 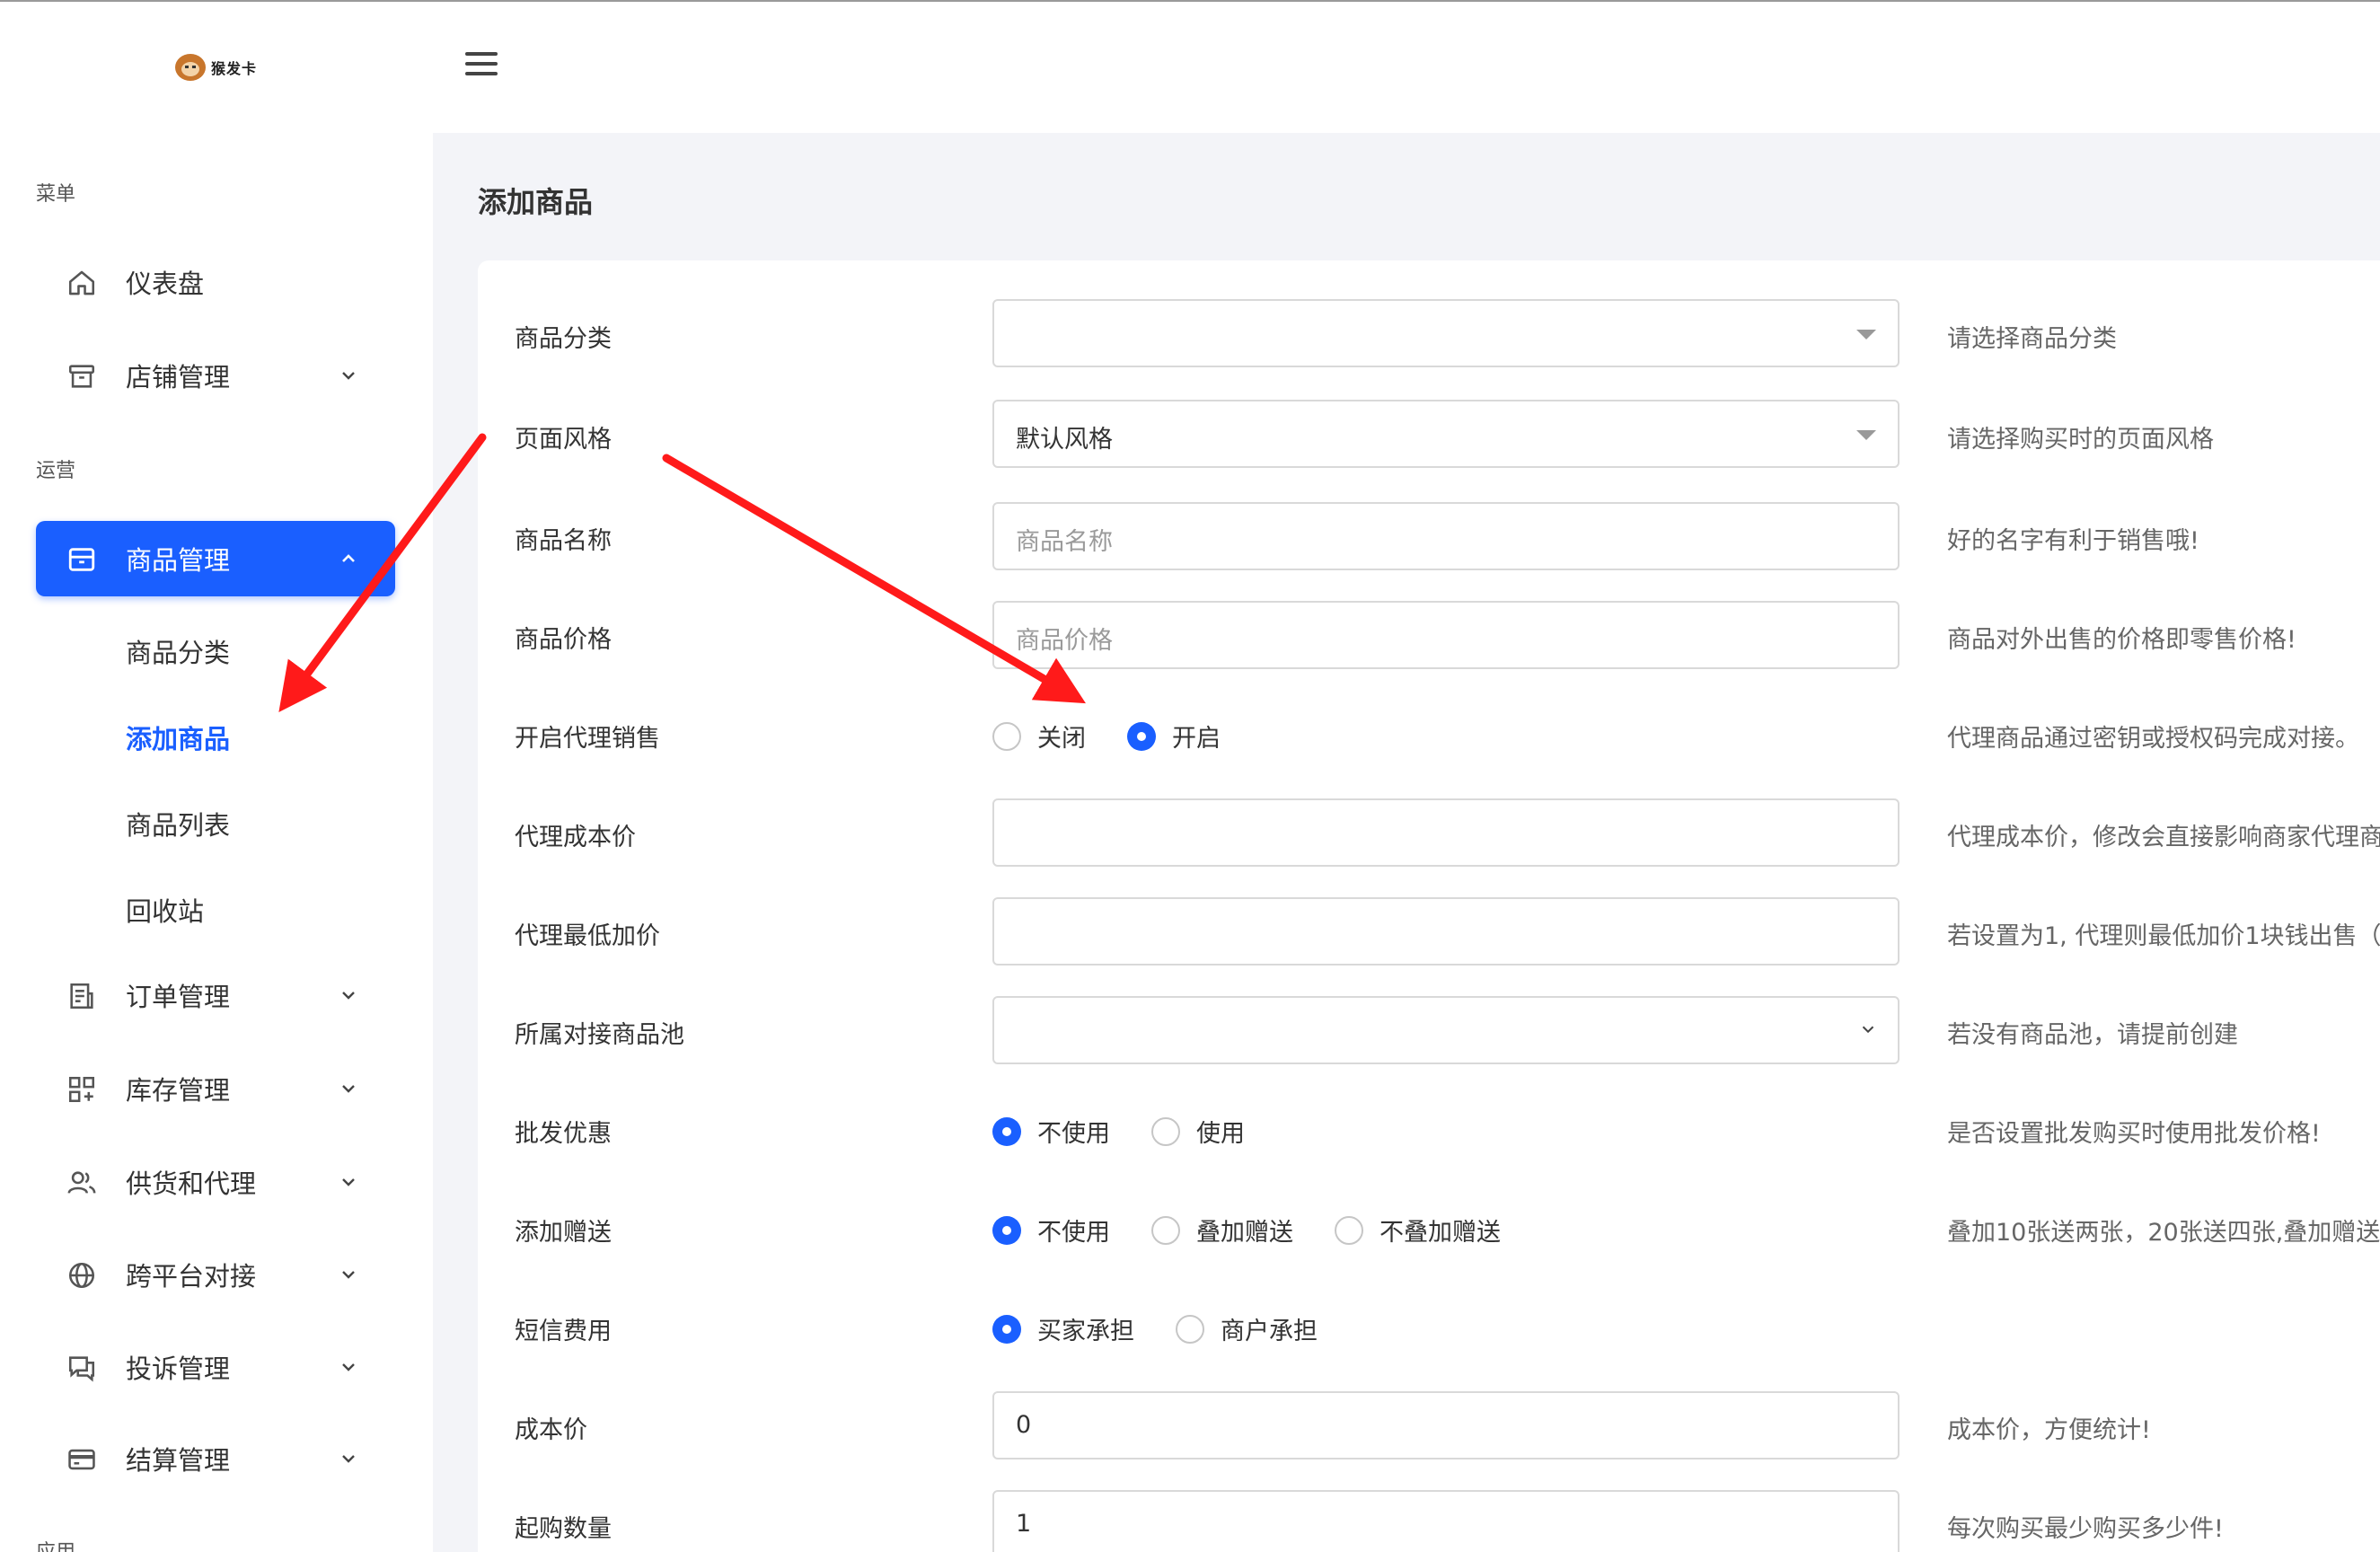 What do you see at coordinates (1065, 440) in the screenshot?
I see `style-select-value: 默认风格` at bounding box center [1065, 440].